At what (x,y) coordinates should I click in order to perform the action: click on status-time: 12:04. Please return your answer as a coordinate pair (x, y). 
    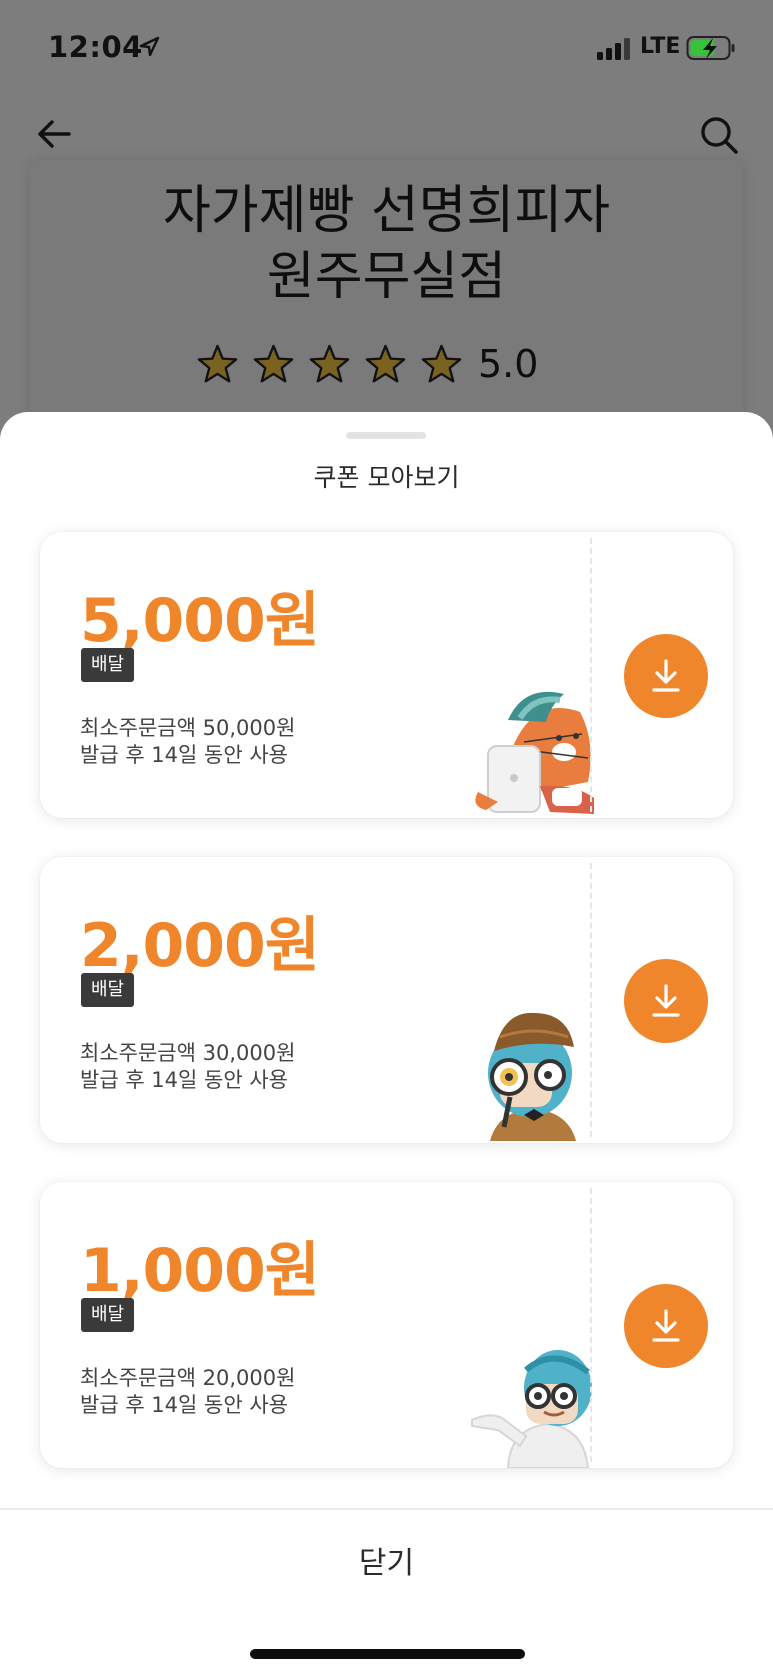
    Looking at the image, I should click on (95, 47).